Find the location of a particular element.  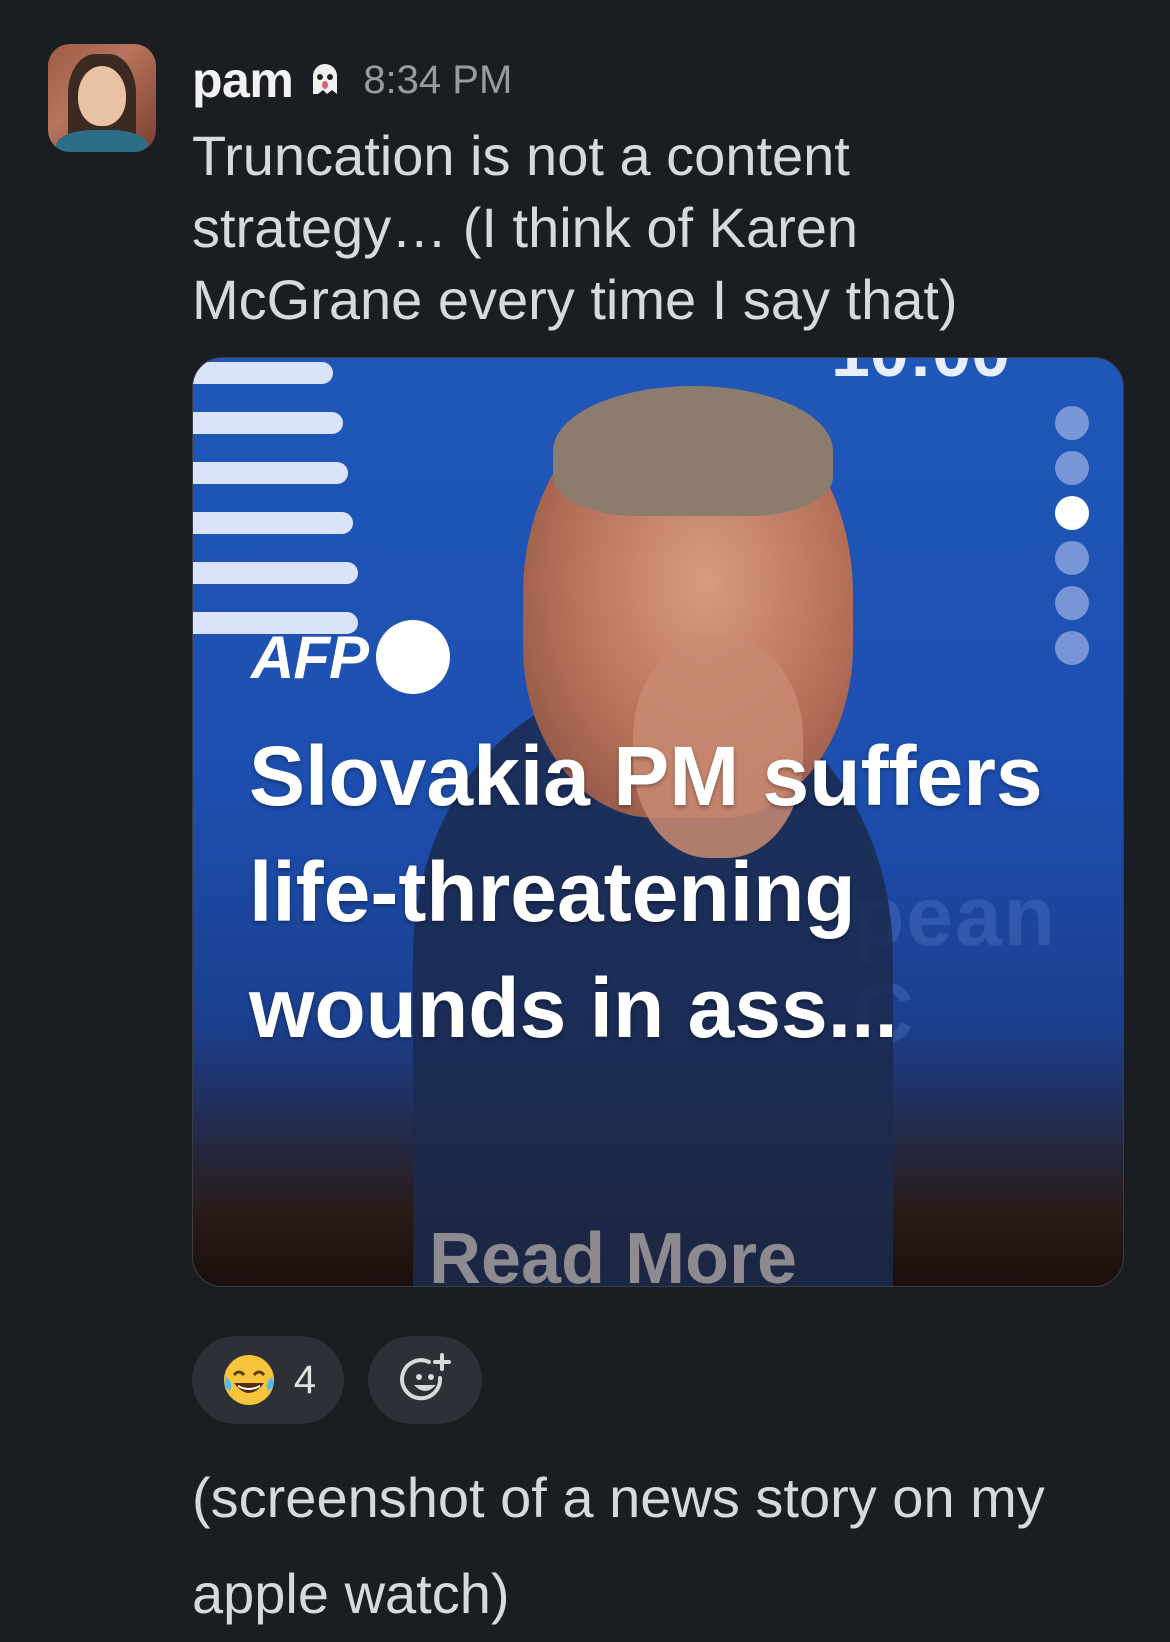

add-reaction-button is located at coordinates (425, 1380).